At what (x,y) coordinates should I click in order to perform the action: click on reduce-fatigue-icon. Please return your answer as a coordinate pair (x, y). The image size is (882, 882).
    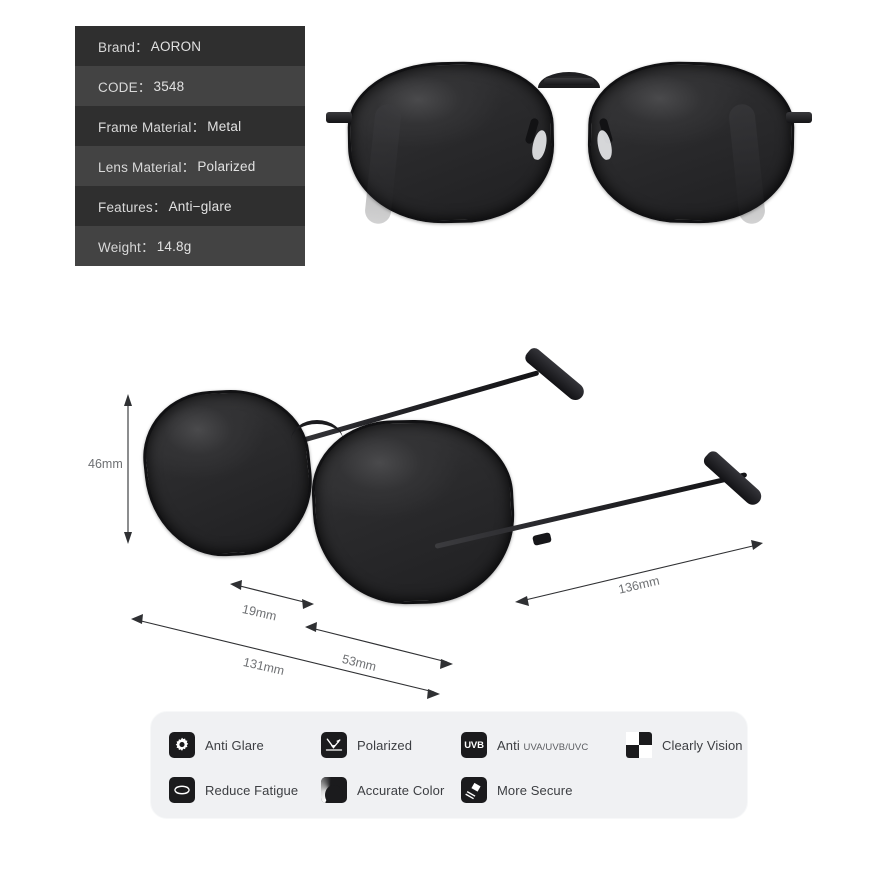
    Looking at the image, I should click on (182, 790).